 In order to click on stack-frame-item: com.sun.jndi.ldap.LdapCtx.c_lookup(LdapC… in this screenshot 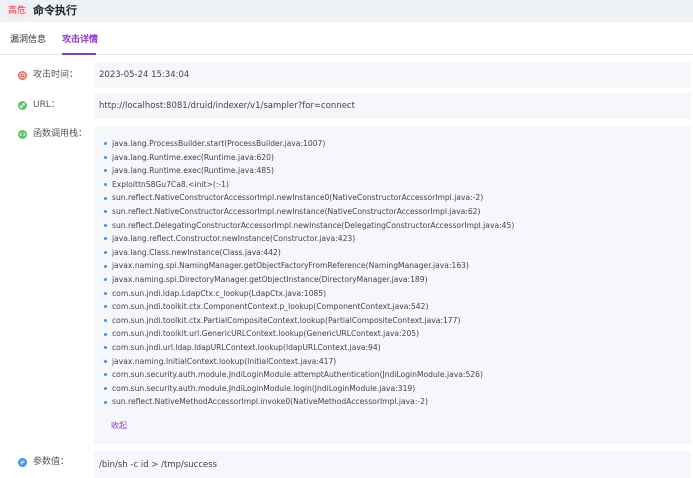, I will do `click(309, 294)`.